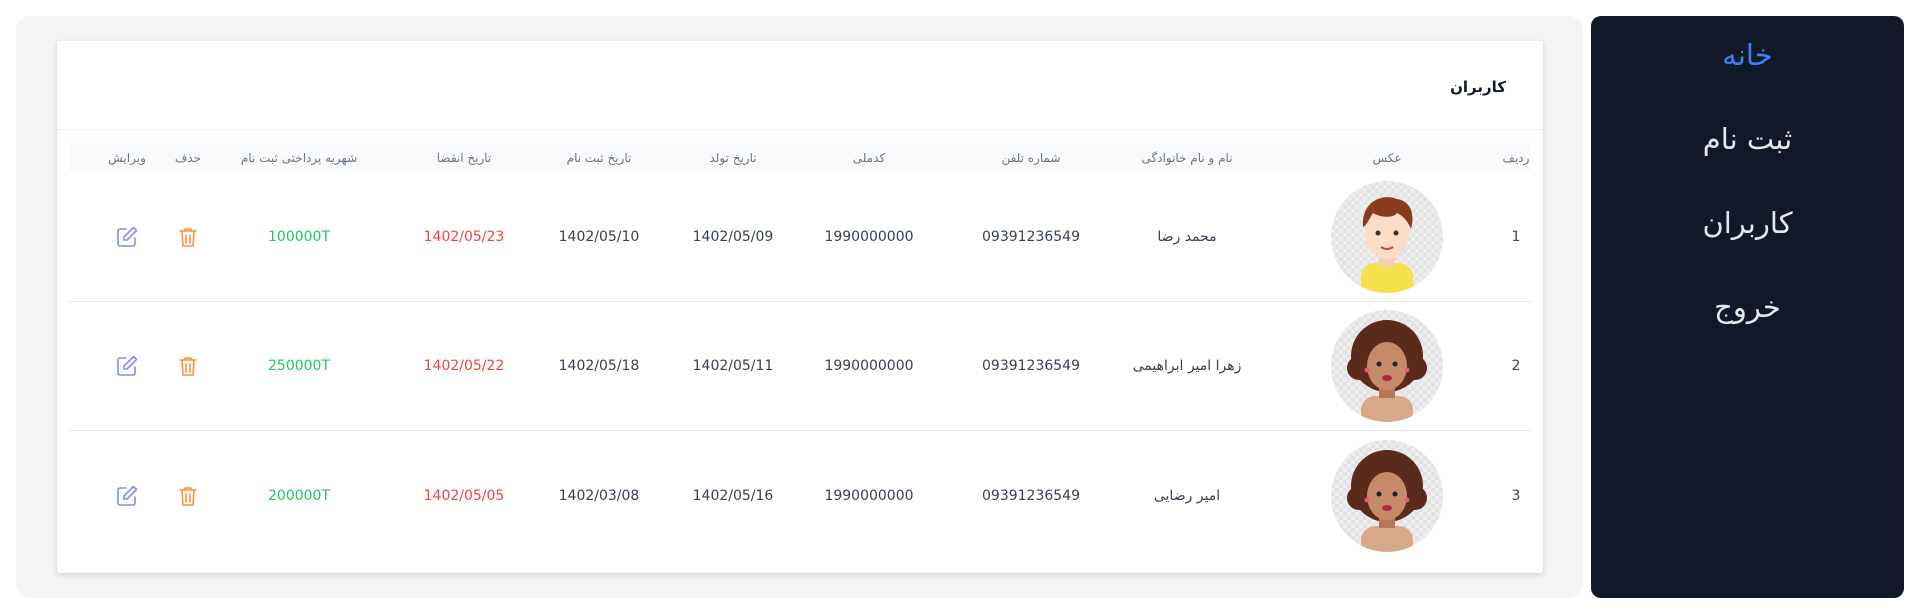  Describe the element at coordinates (733, 237) in the screenshot. I see `cell-birth-date: 1402/05/09` at that location.